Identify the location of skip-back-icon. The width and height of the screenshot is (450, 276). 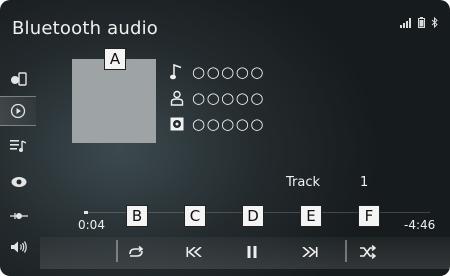
(194, 252).